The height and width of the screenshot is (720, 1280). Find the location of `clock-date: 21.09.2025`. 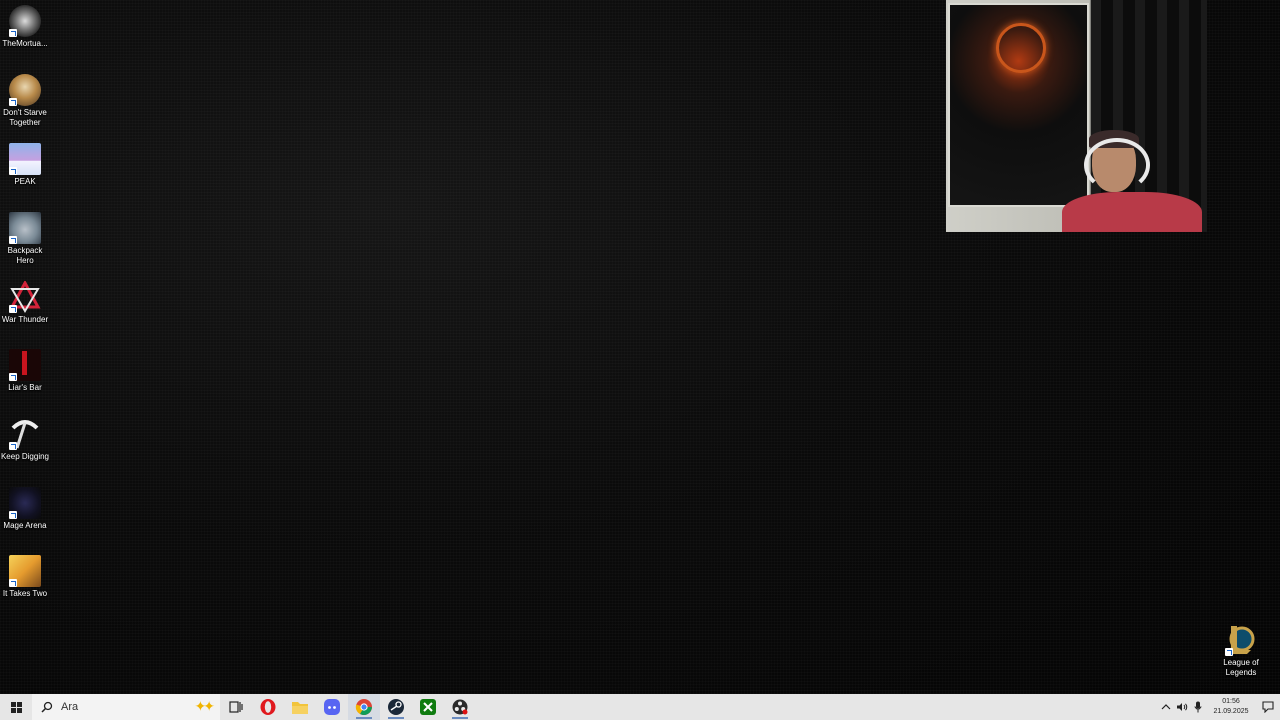

clock-date: 21.09.2025 is located at coordinates (1231, 711).